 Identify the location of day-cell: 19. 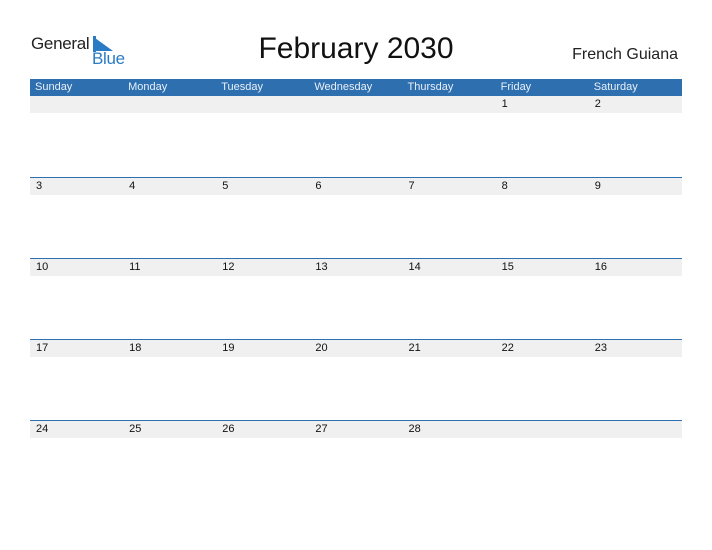
(228, 348).